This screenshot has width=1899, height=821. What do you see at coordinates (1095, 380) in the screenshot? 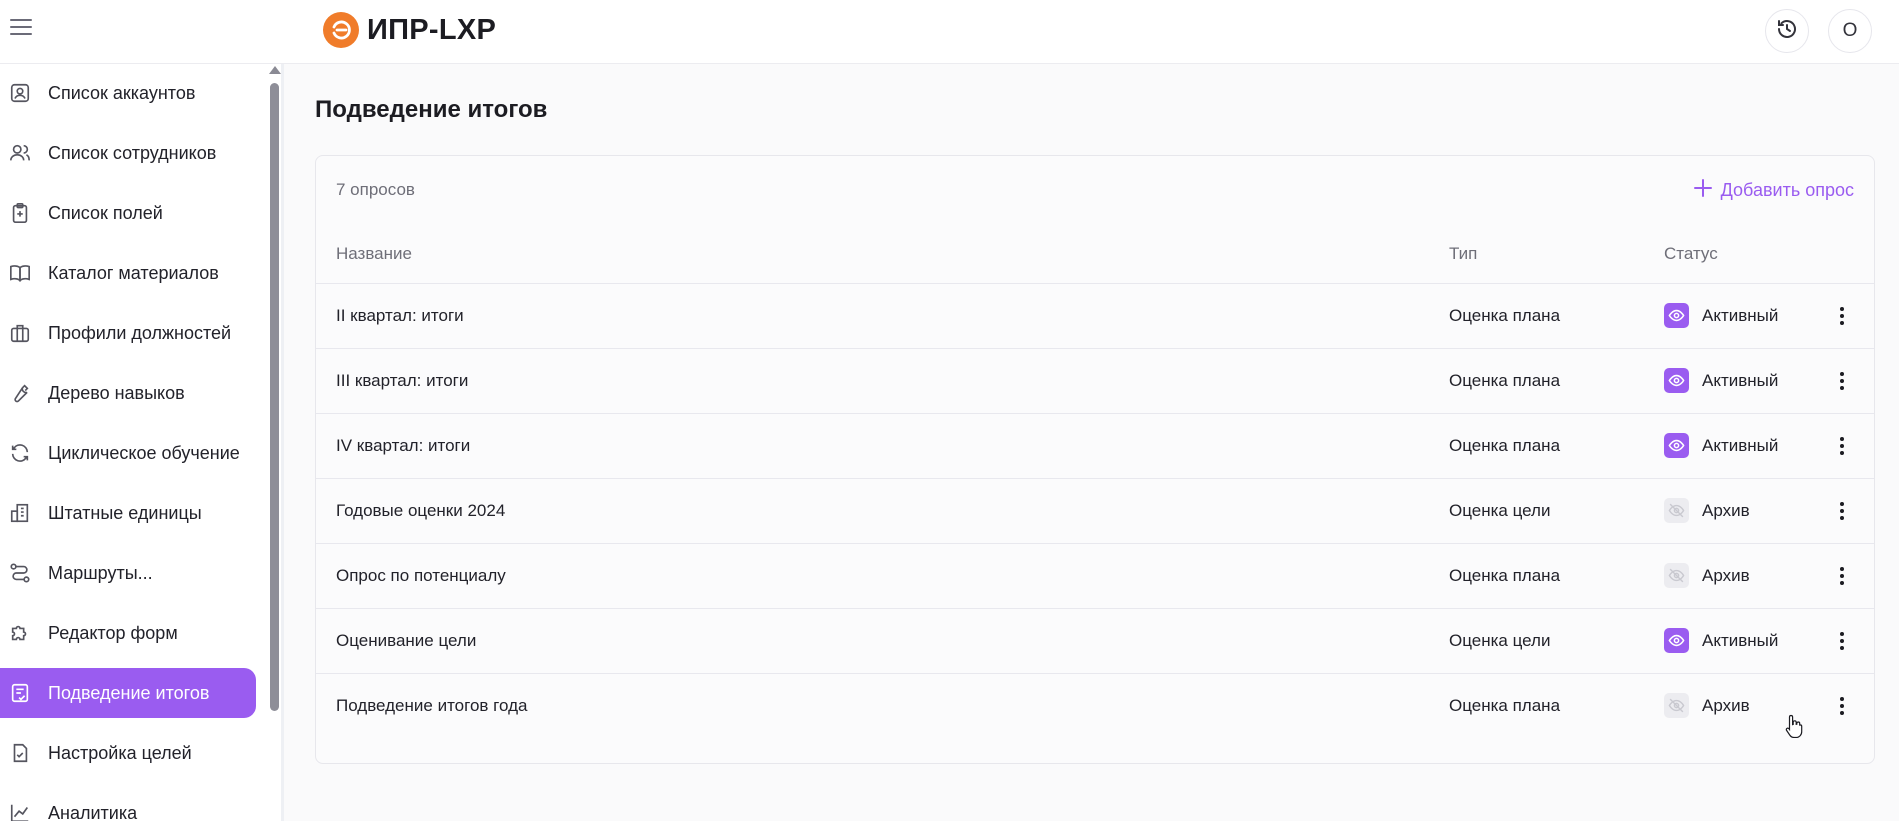
I see `table-row: III квартал: итоги Оценка плана Активный` at bounding box center [1095, 380].